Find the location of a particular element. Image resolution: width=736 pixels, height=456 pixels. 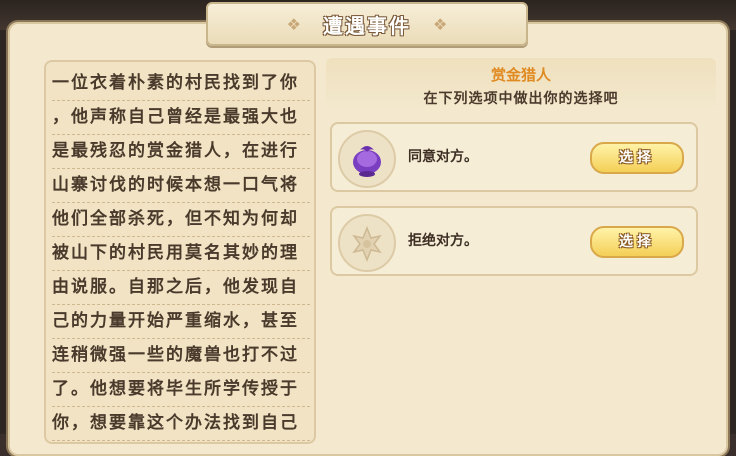

story-line: 由说服。自那之后，他发现自 is located at coordinates (181, 287).